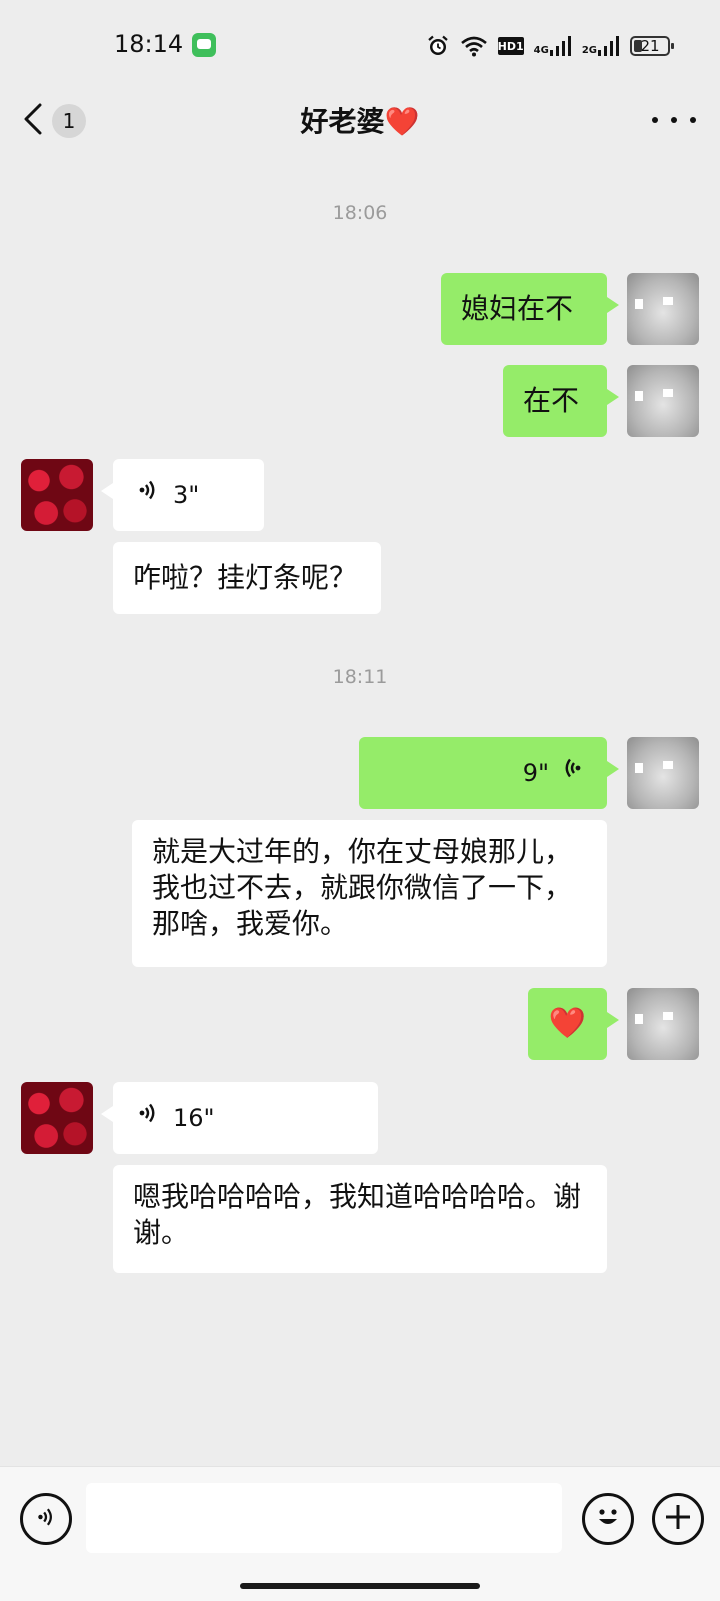  I want to click on message-timestamp: 18:11, so click(360, 677).